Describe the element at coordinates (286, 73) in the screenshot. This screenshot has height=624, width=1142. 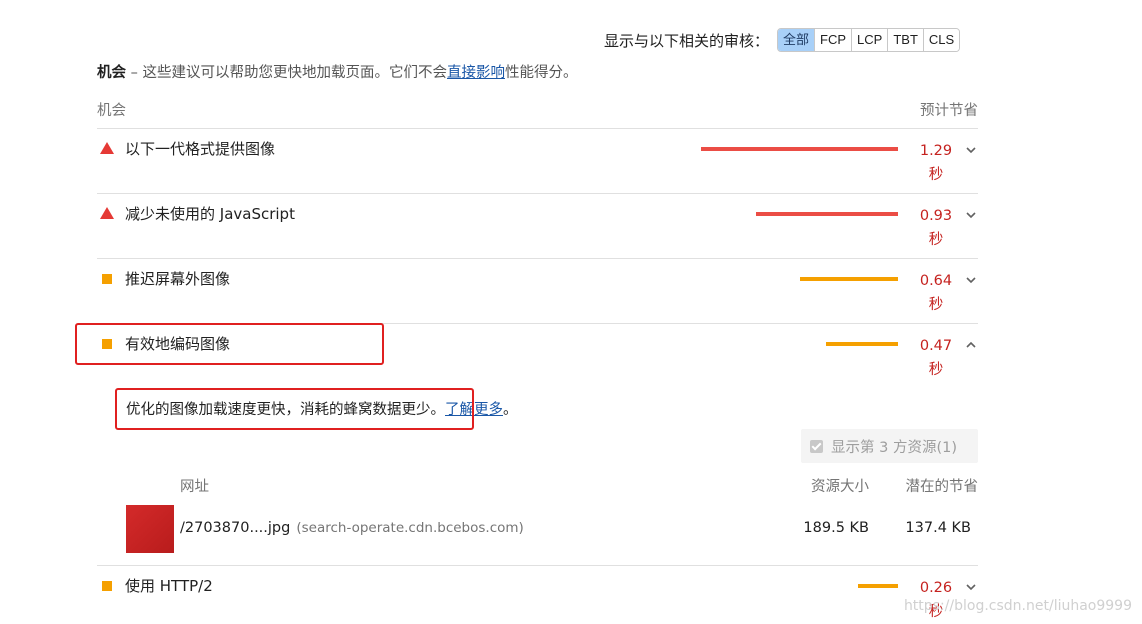
I see `section-desc-prefix: – 这些建议可以帮助您更快地加载页面。它们不会` at that location.